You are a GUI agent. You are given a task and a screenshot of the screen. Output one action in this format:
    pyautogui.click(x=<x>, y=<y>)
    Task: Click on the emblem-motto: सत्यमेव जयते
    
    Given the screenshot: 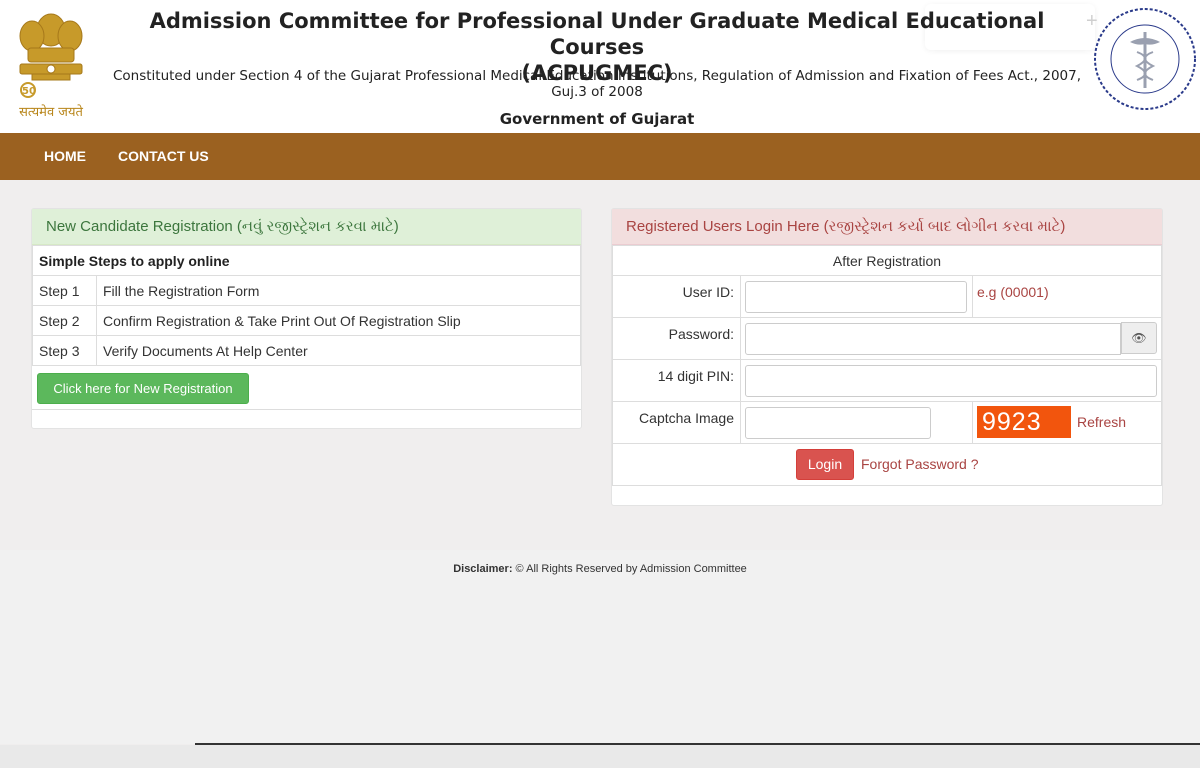 What is the action you would take?
    pyautogui.click(x=51, y=112)
    